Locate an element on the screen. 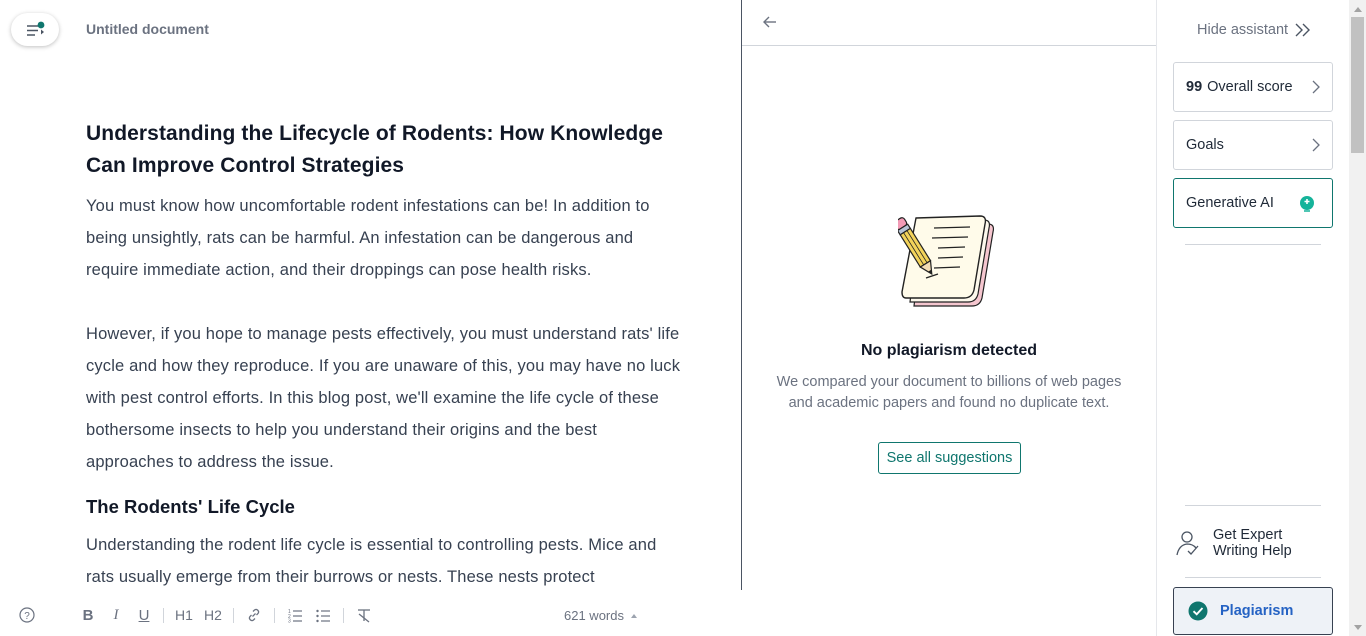  help-icon: ? is located at coordinates (27, 615).